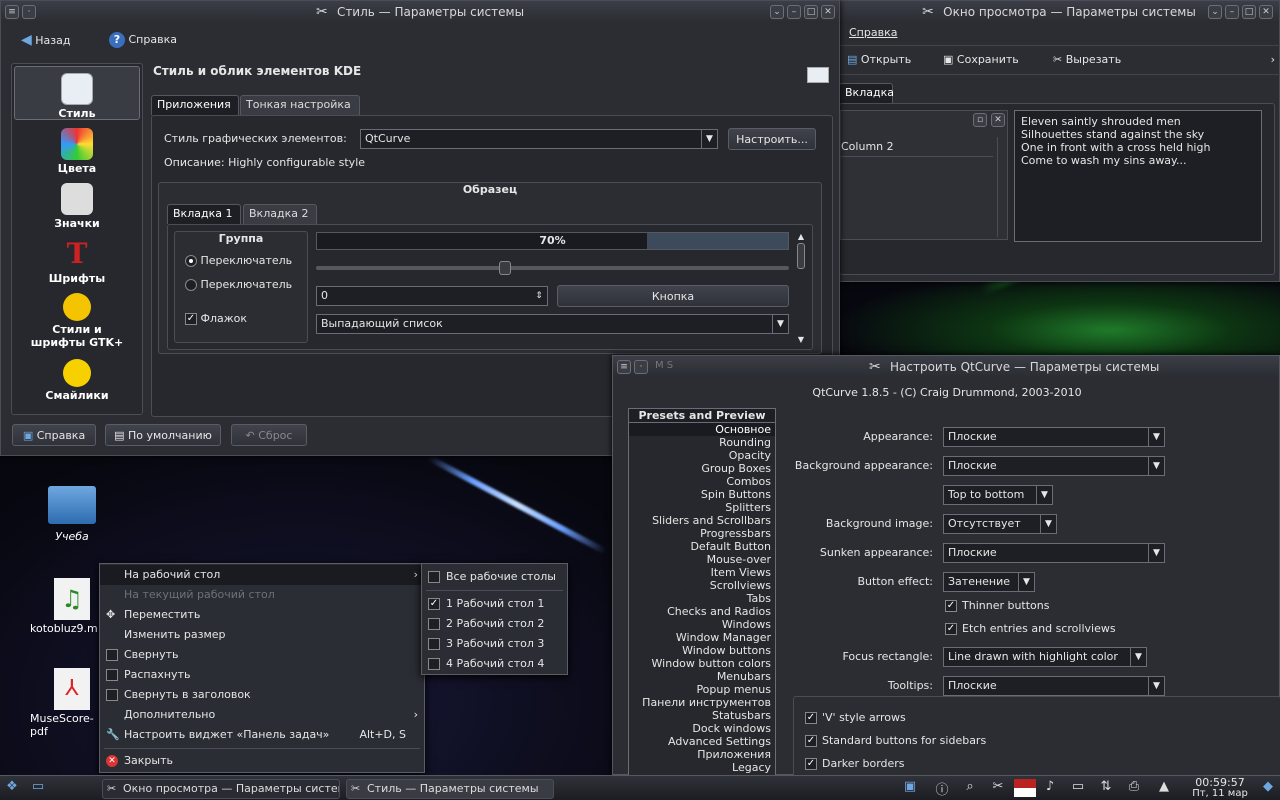  I want to click on desktop-icon-folder: Учеба, so click(72, 514).